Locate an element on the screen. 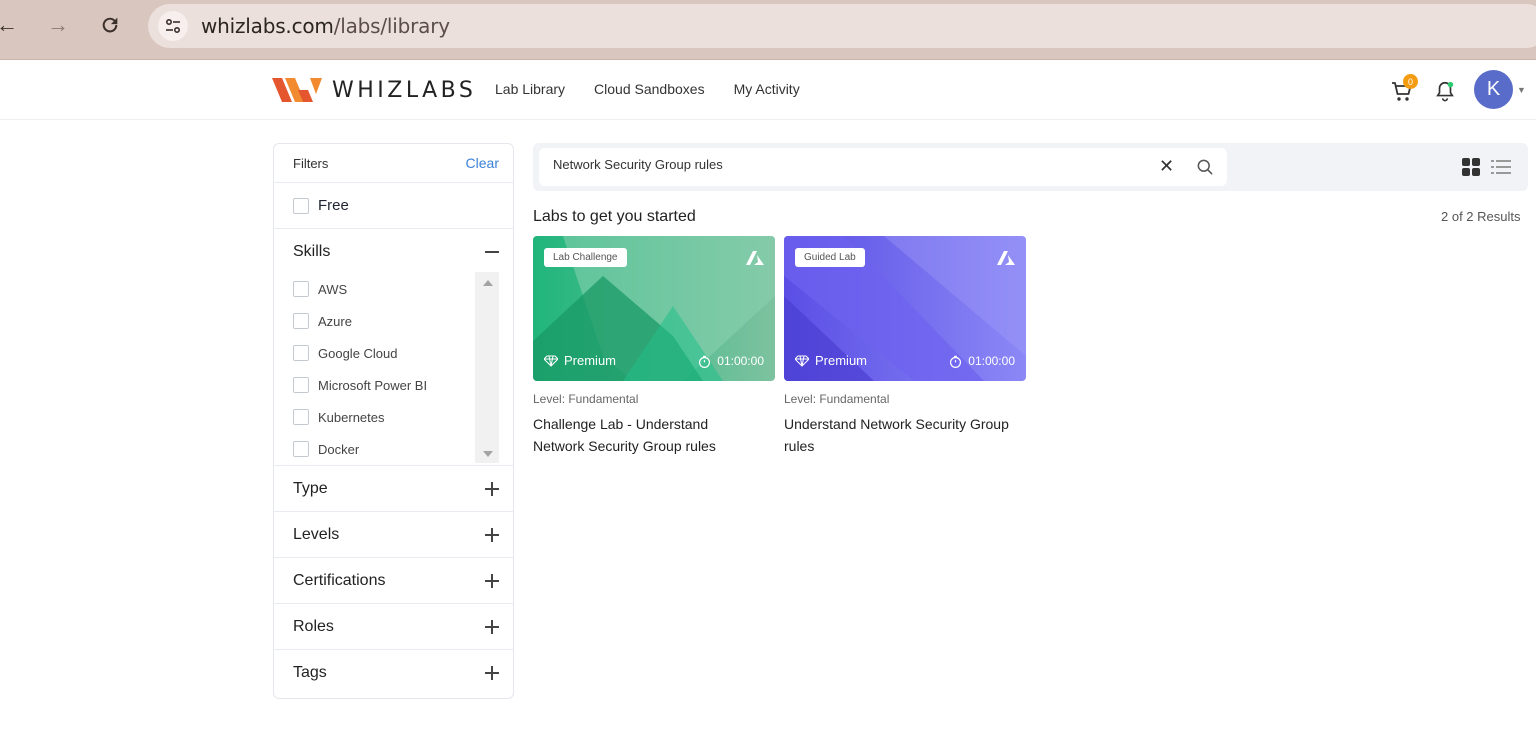  skill-label: Docker is located at coordinates (339, 449).